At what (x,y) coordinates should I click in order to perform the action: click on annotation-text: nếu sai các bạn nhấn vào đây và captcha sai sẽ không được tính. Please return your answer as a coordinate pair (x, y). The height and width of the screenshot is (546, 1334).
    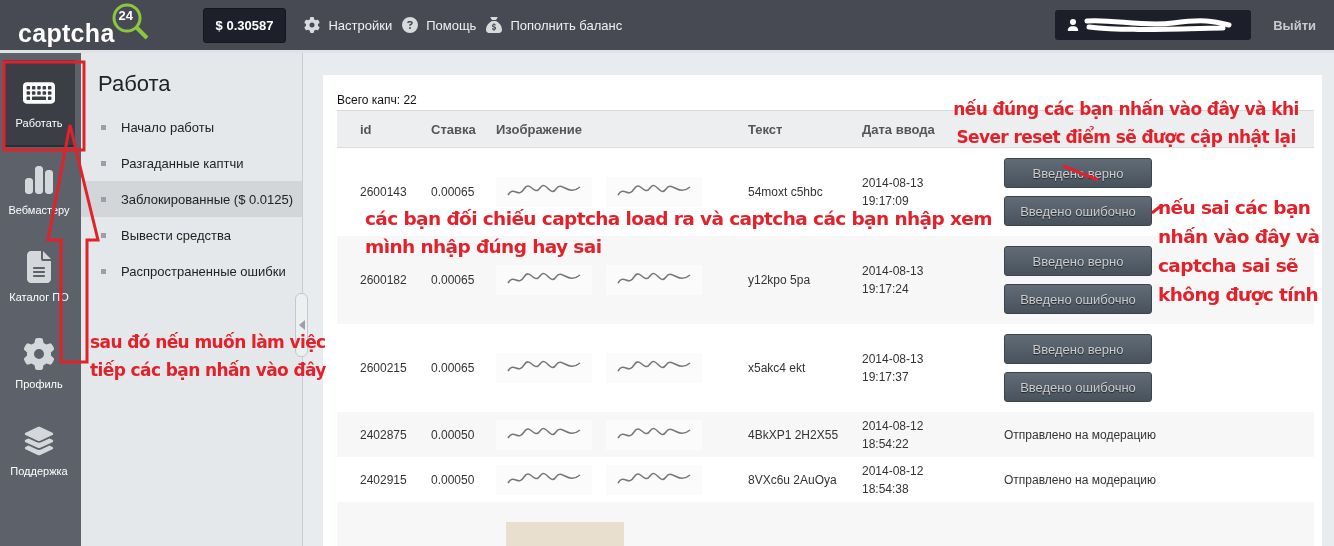
    Looking at the image, I should click on (1239, 251).